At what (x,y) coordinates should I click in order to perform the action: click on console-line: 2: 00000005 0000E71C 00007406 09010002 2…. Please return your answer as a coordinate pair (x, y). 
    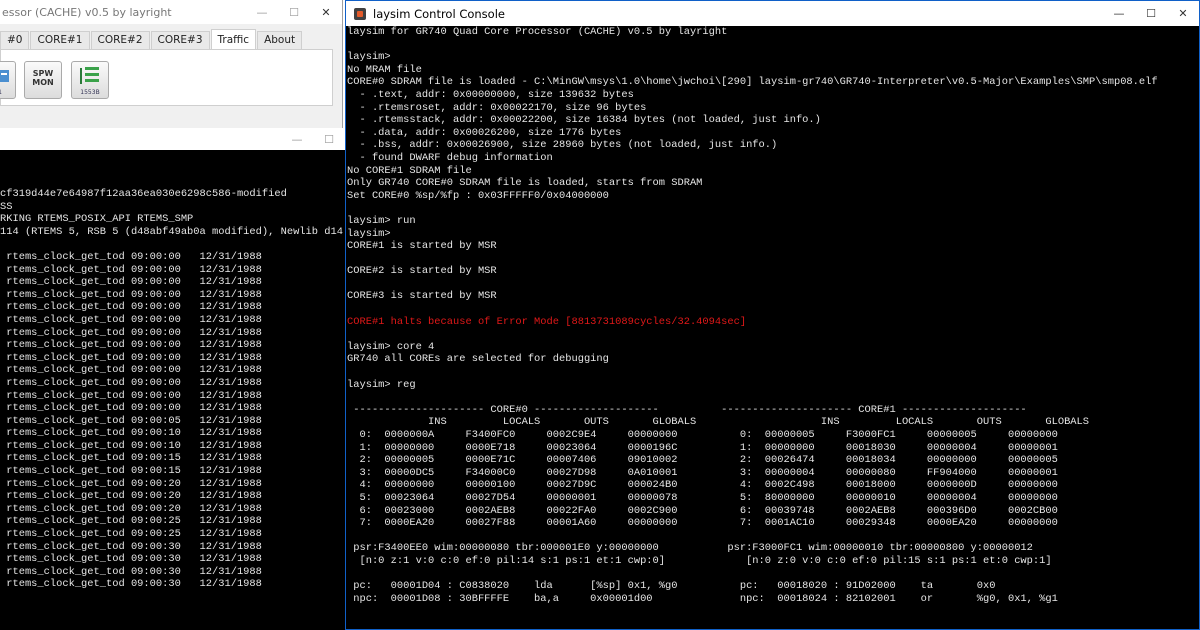
    Looking at the image, I should click on (702, 460).